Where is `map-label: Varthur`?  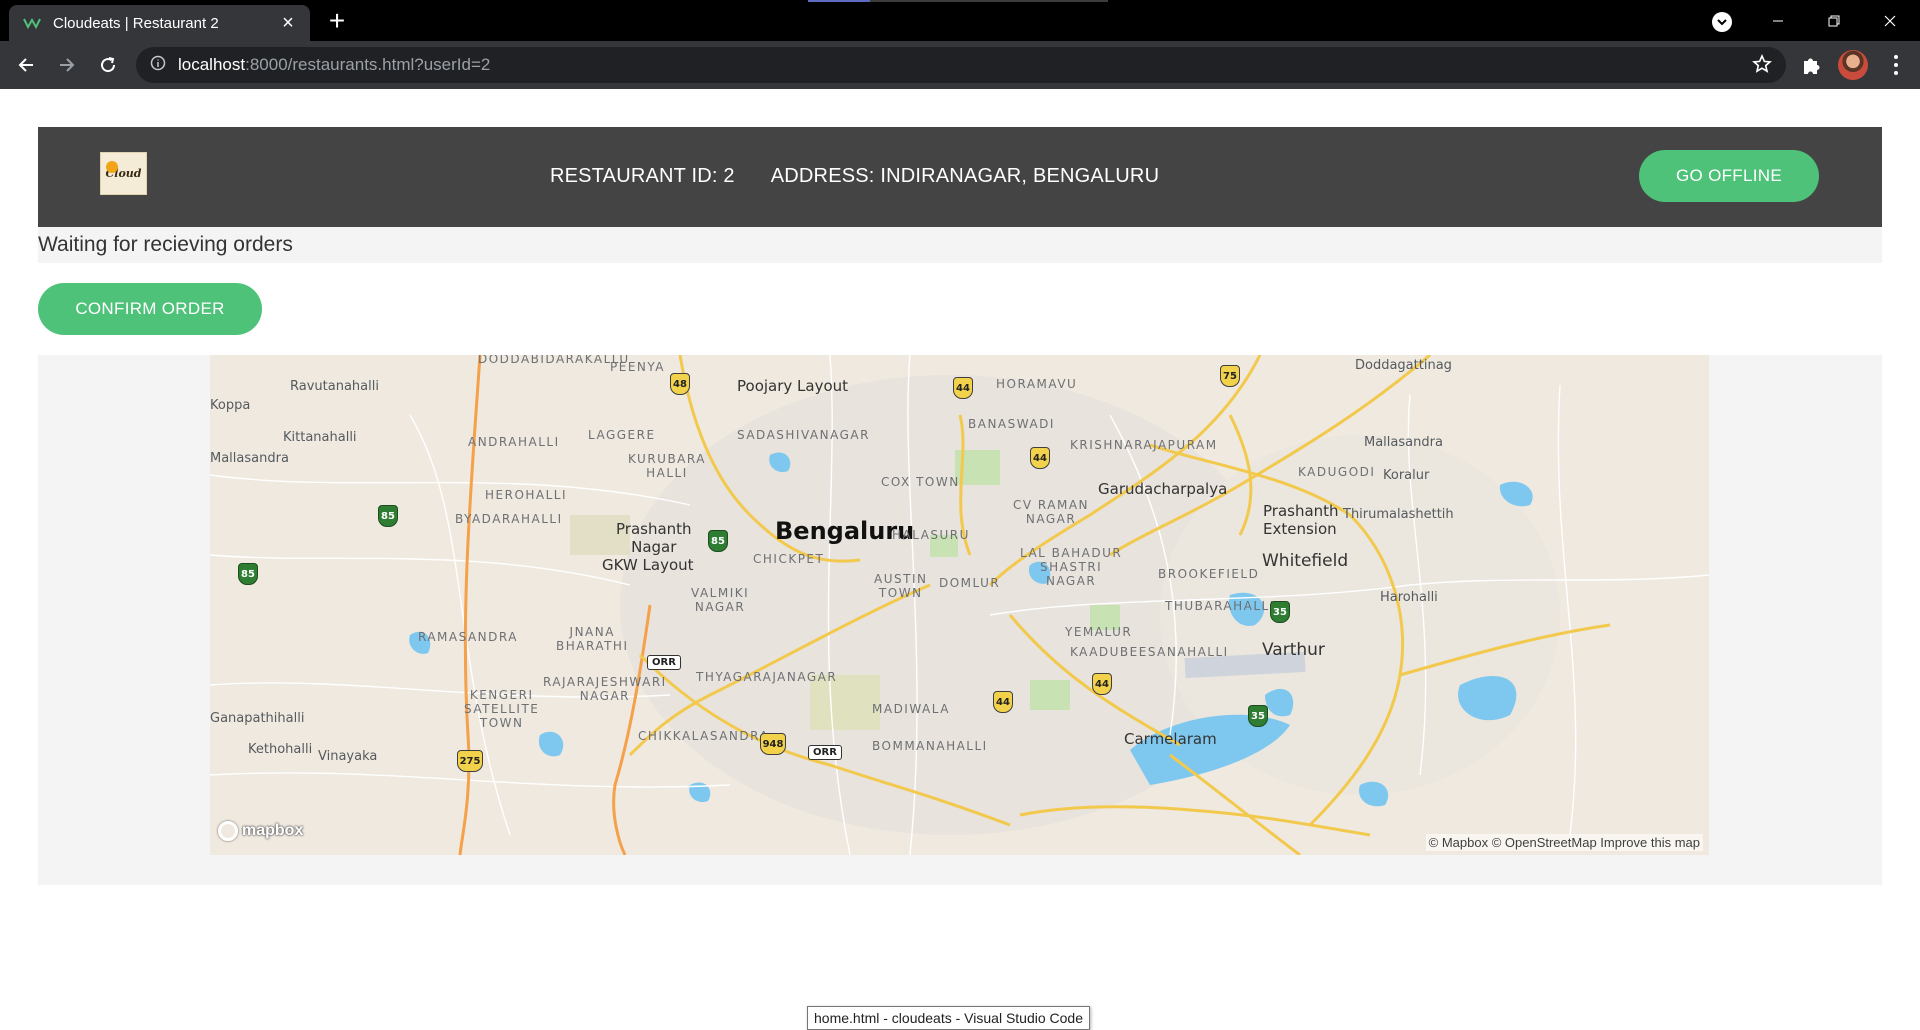
map-label: Varthur is located at coordinates (1293, 650).